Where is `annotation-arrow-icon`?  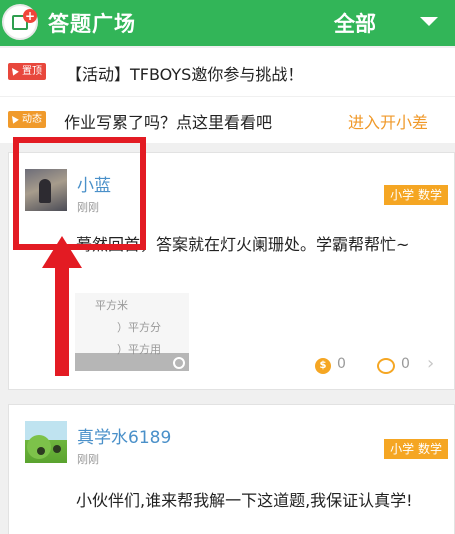
annotation-arrow-icon is located at coordinates (62, 306).